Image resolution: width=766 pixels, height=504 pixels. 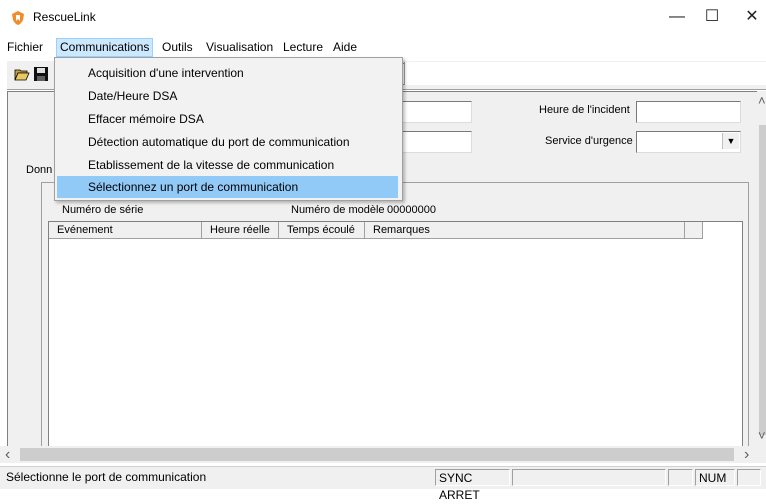 I want to click on menu-communications: Communications, so click(x=105, y=47).